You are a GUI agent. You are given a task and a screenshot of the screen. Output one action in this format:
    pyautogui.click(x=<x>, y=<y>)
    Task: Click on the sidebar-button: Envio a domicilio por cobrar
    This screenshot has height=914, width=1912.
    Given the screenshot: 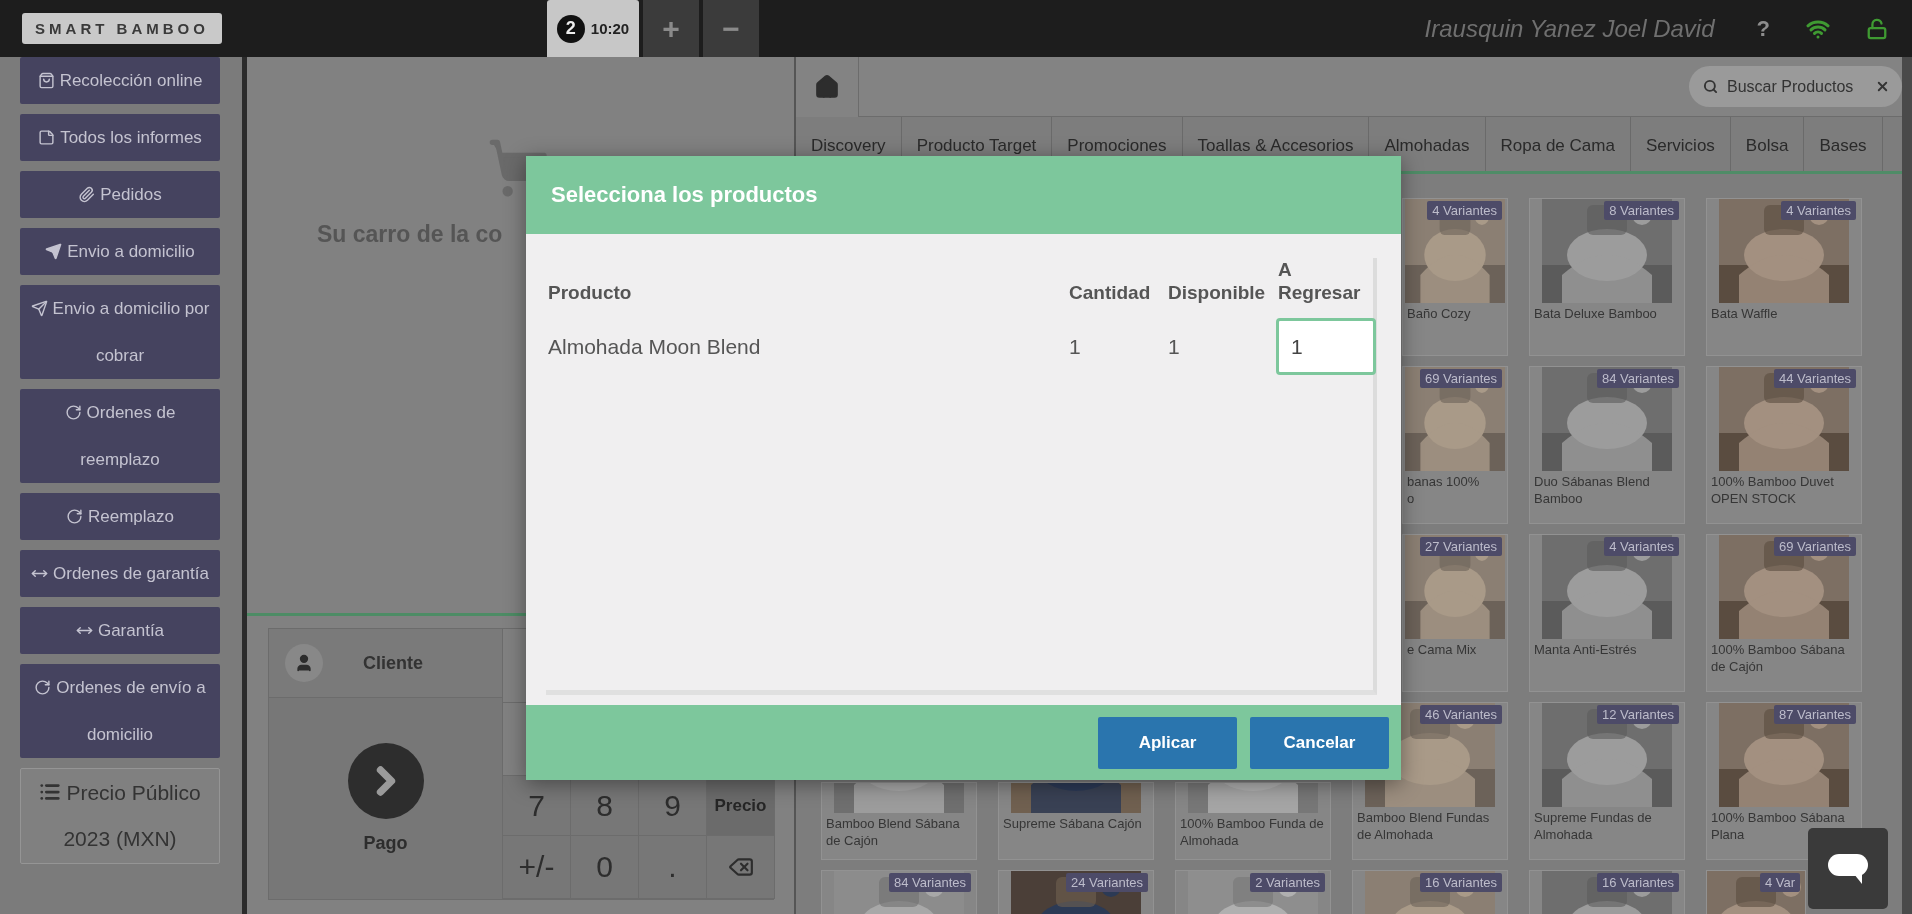 What is the action you would take?
    pyautogui.click(x=120, y=332)
    